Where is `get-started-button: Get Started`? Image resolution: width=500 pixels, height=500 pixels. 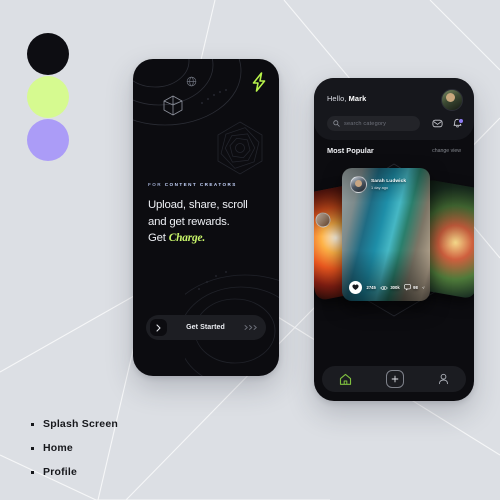 get-started-button: Get Started is located at coordinates (206, 327).